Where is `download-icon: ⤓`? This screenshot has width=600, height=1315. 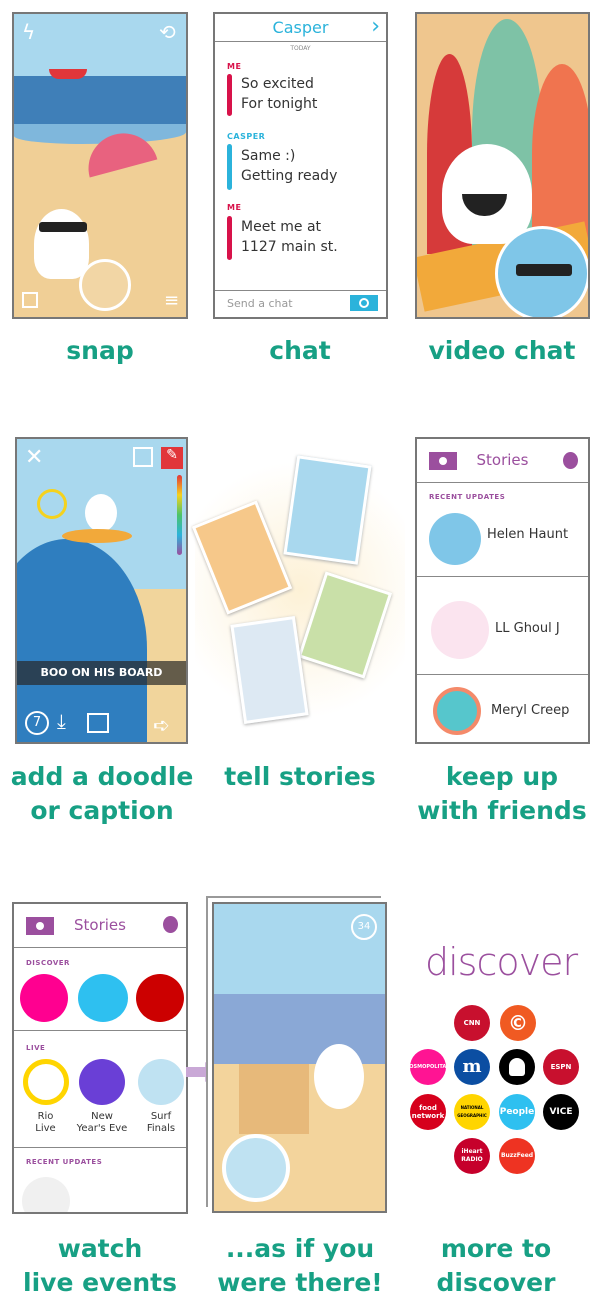 download-icon: ⤓ is located at coordinates (61, 721).